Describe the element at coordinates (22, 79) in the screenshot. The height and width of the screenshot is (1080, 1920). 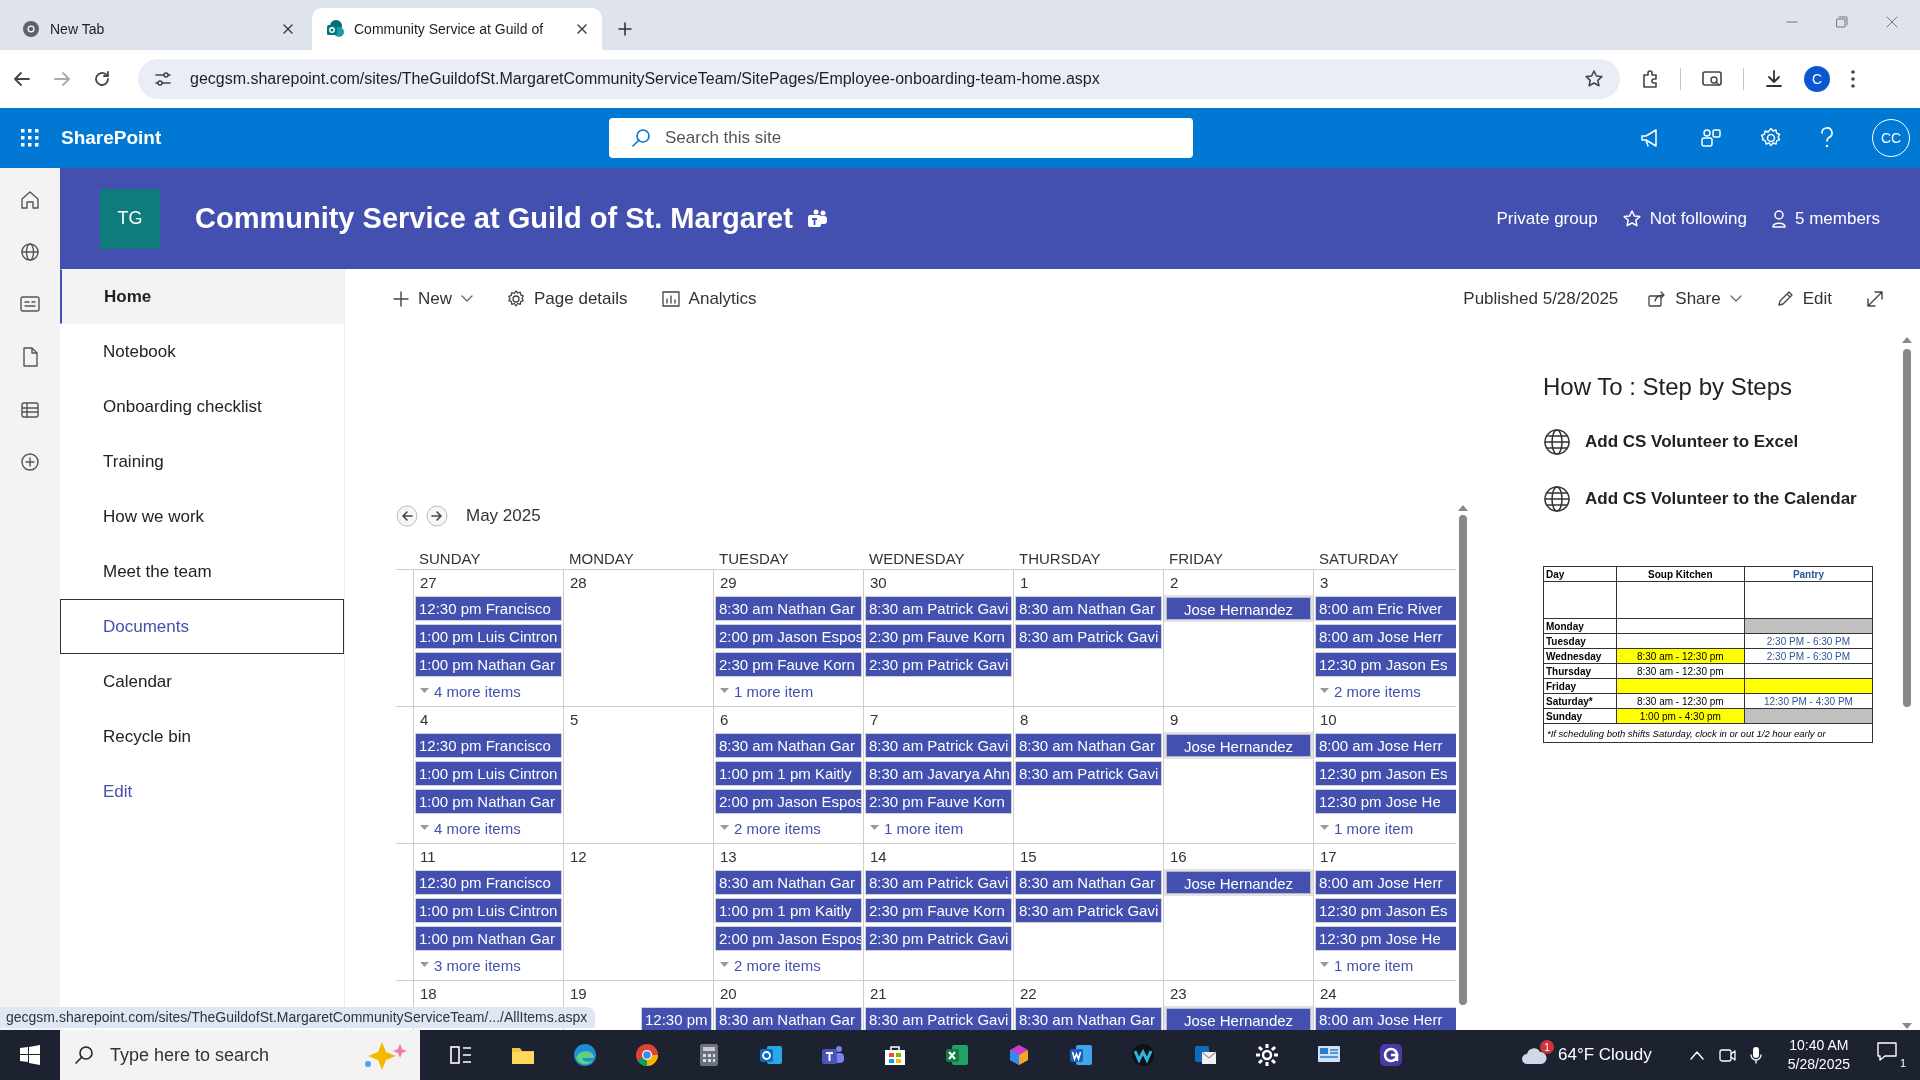
I see `back-icon` at that location.